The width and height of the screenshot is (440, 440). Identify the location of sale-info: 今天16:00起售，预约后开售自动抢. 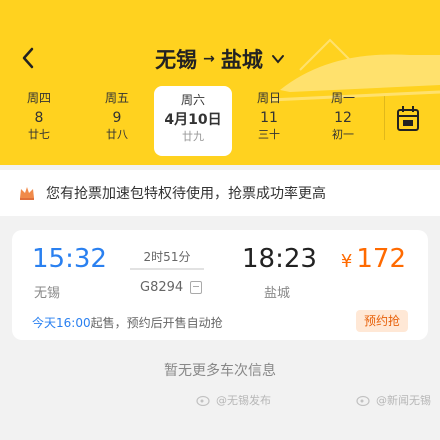
(127, 322).